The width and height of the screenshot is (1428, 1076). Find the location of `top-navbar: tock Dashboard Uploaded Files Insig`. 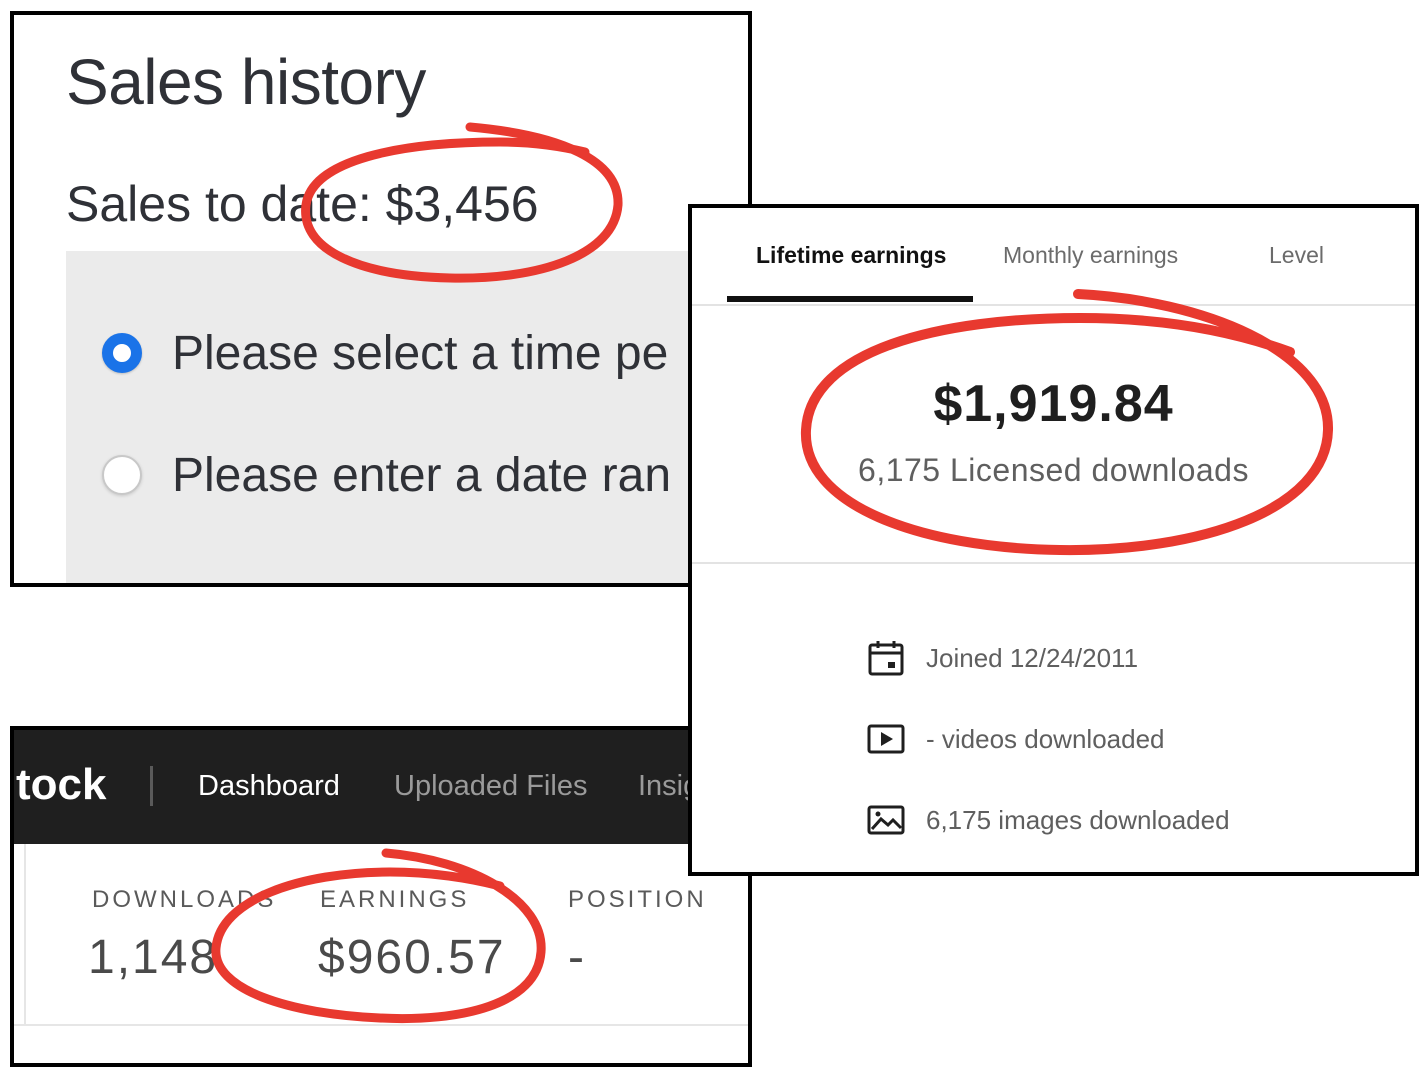

top-navbar: tock Dashboard Uploaded Files Insig is located at coordinates (381, 787).